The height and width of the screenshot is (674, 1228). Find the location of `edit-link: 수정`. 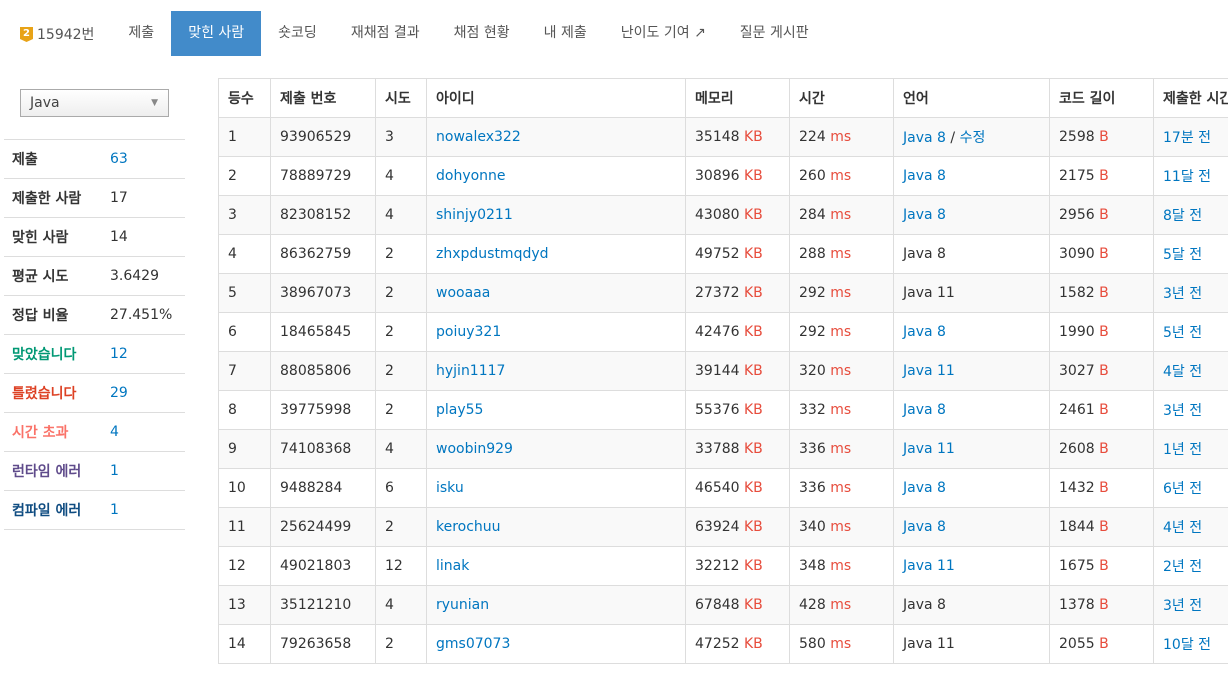

edit-link: 수정 is located at coordinates (973, 138).